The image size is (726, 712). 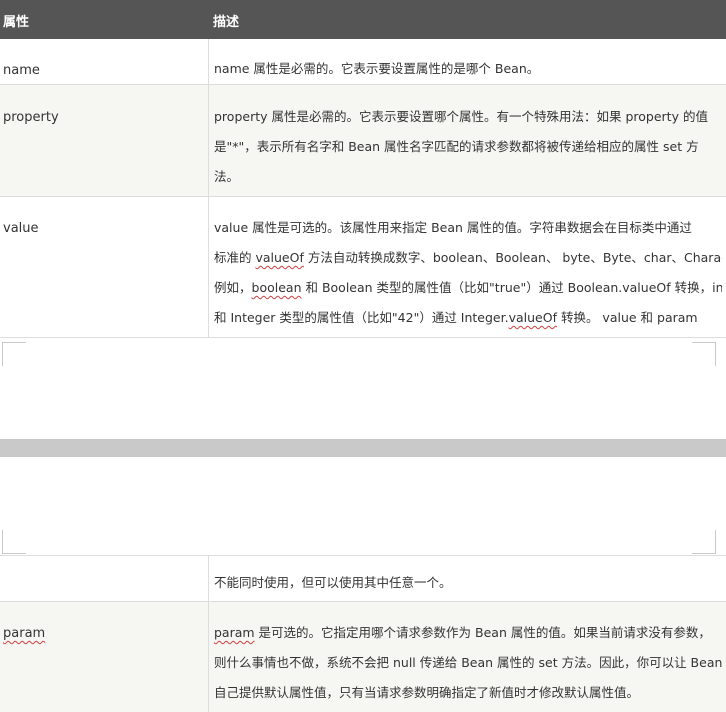 I want to click on table-row-name: name name 属性是必需的。它表示要设置属性的是哪个 Bean。, so click(x=363, y=62).